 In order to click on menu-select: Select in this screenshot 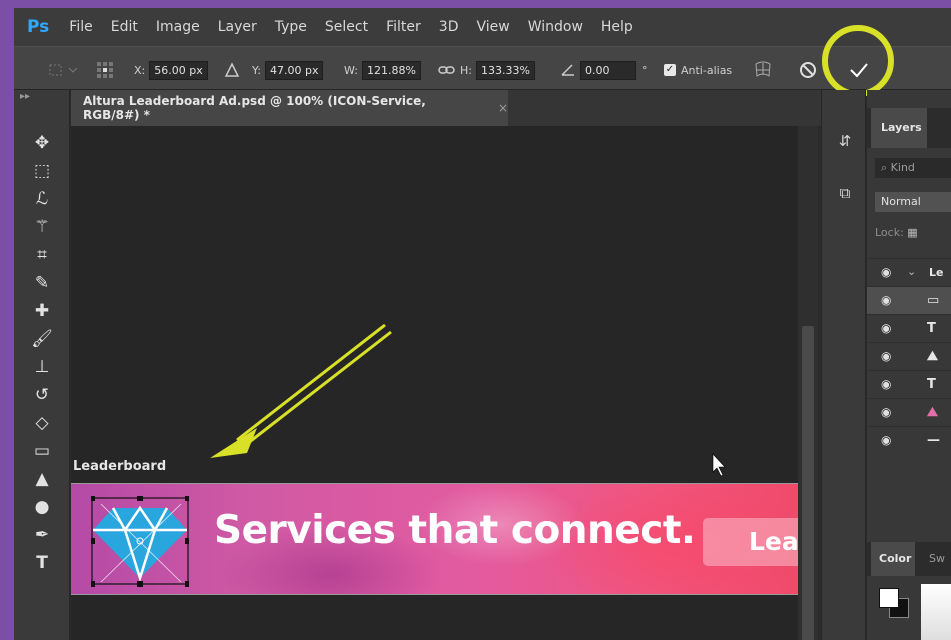, I will do `click(346, 27)`.